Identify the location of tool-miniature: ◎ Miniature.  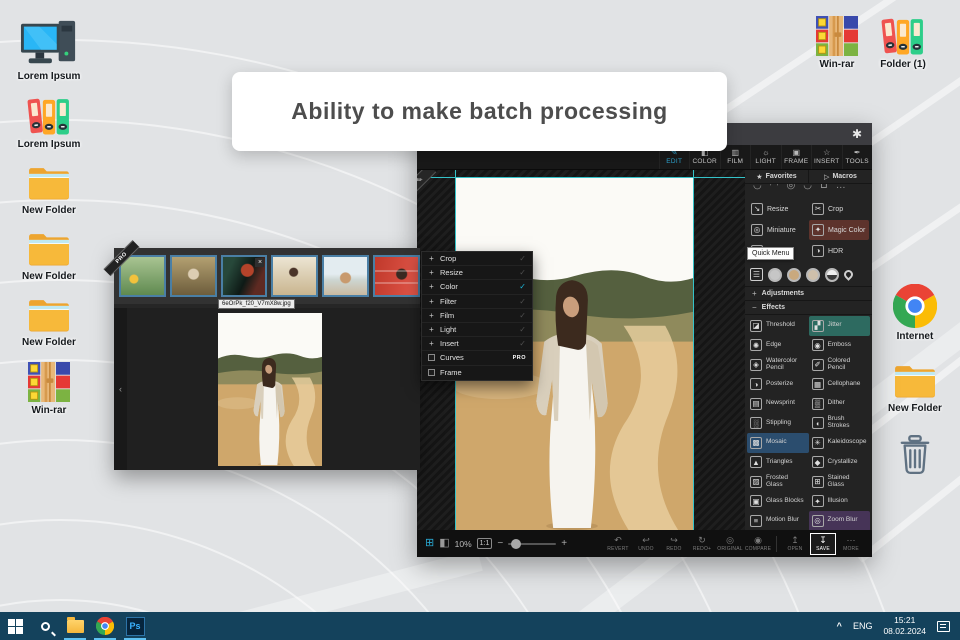
(778, 230).